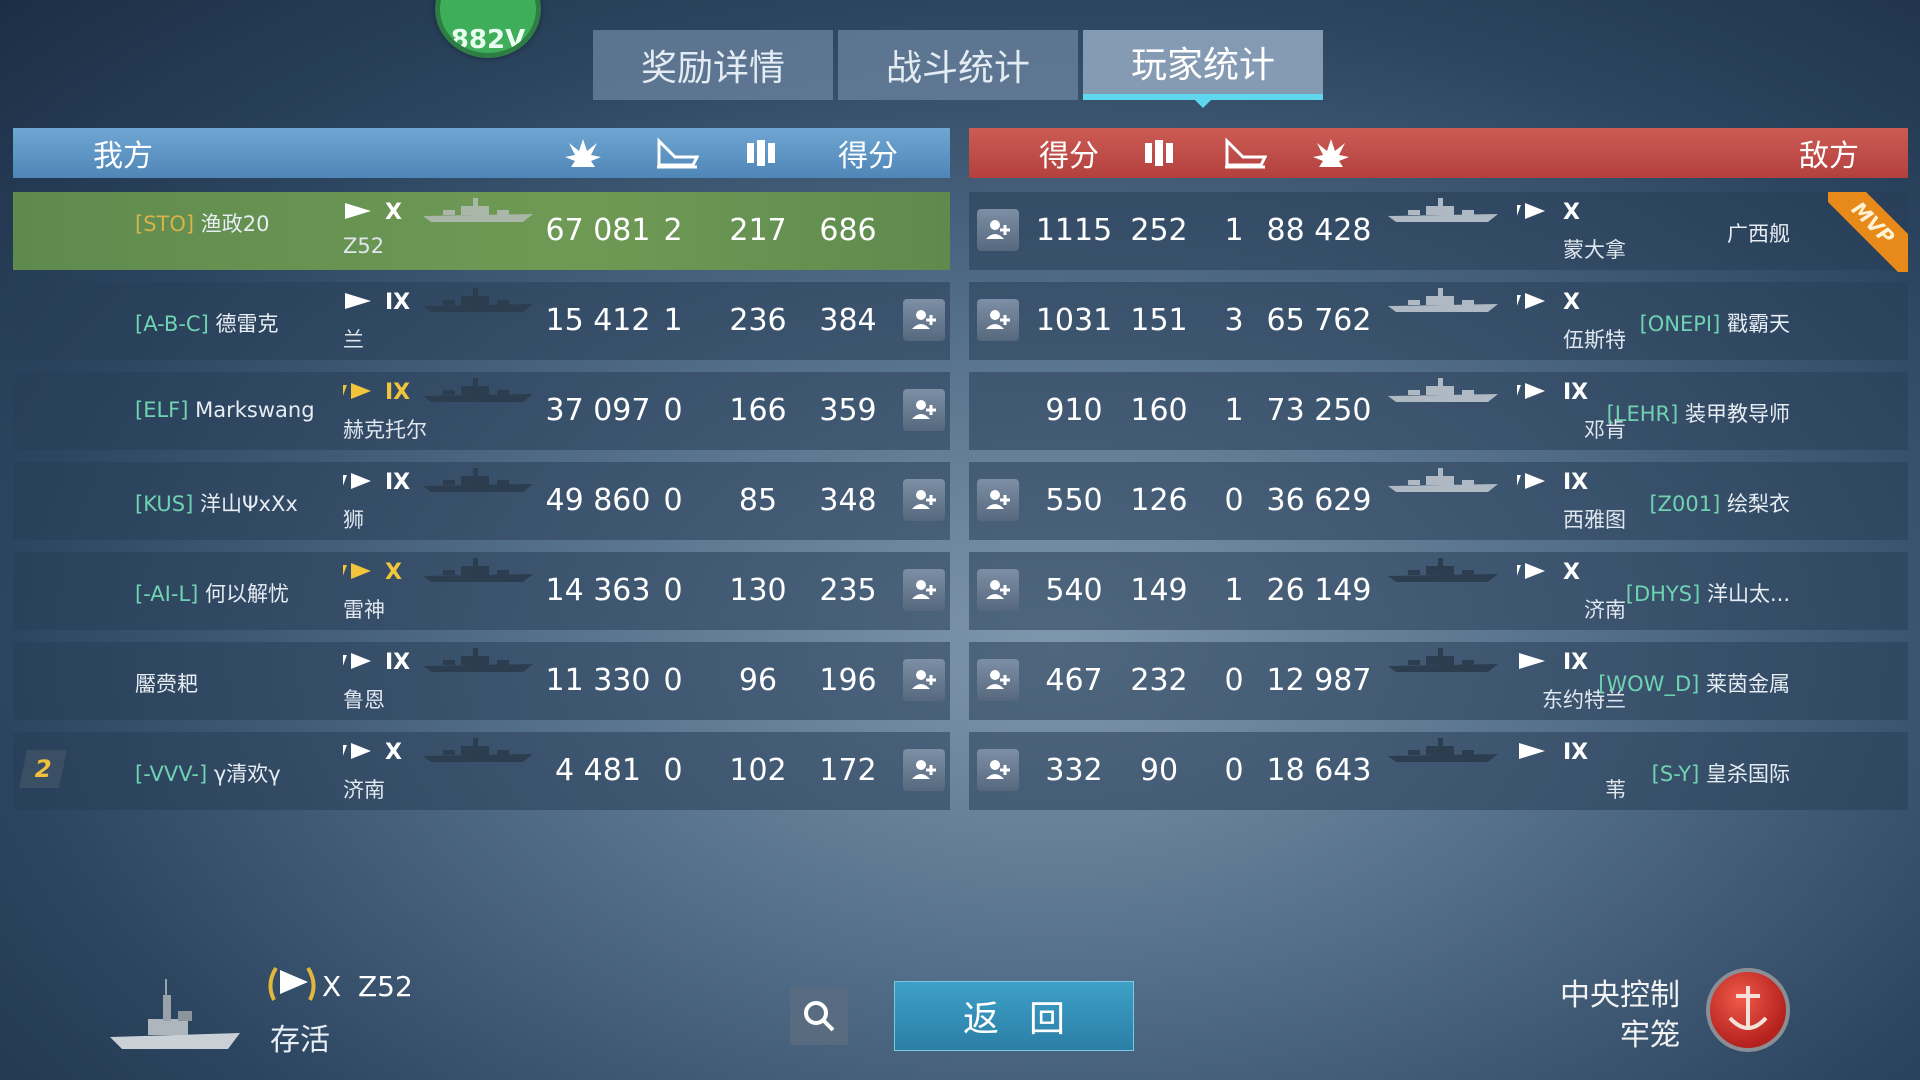 This screenshot has width=1920, height=1080. What do you see at coordinates (758, 320) in the screenshot?
I see `xp-value: 236` at bounding box center [758, 320].